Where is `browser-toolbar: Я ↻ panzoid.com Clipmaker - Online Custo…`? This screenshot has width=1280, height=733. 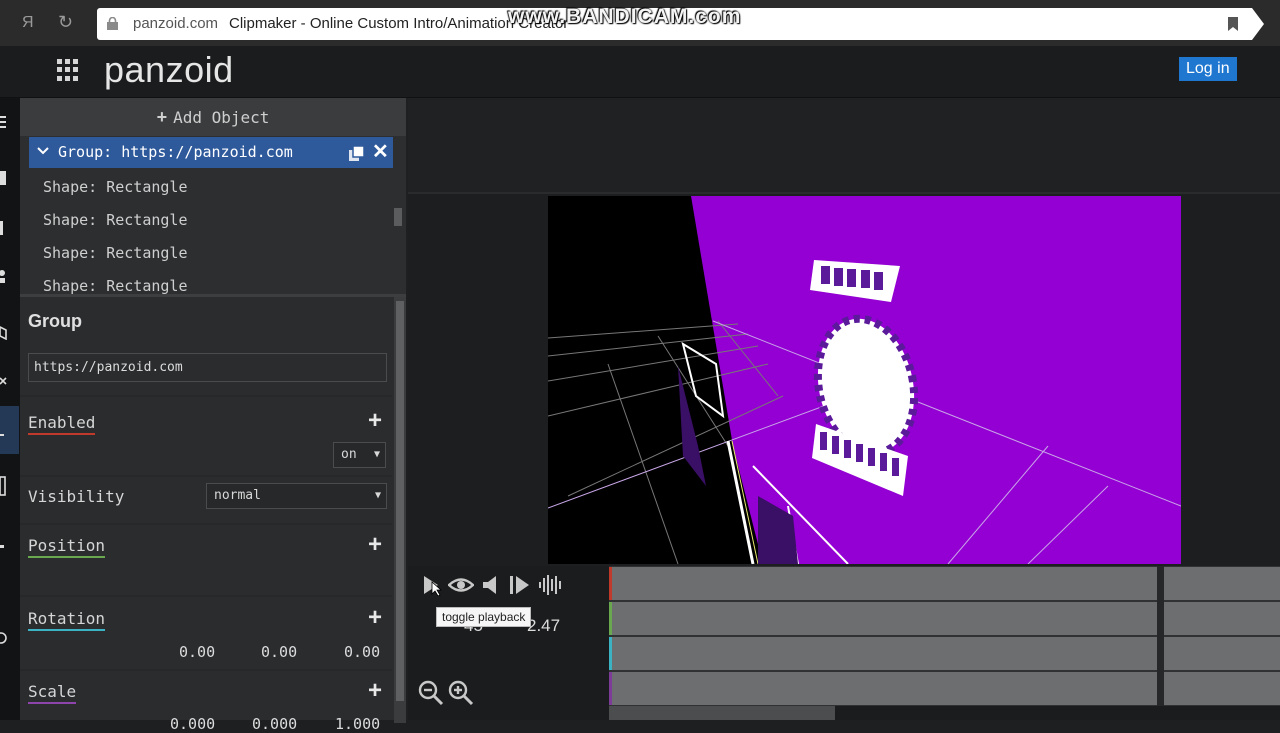
browser-toolbar: Я ↻ panzoid.com Clipmaker - Online Custo… is located at coordinates (640, 23).